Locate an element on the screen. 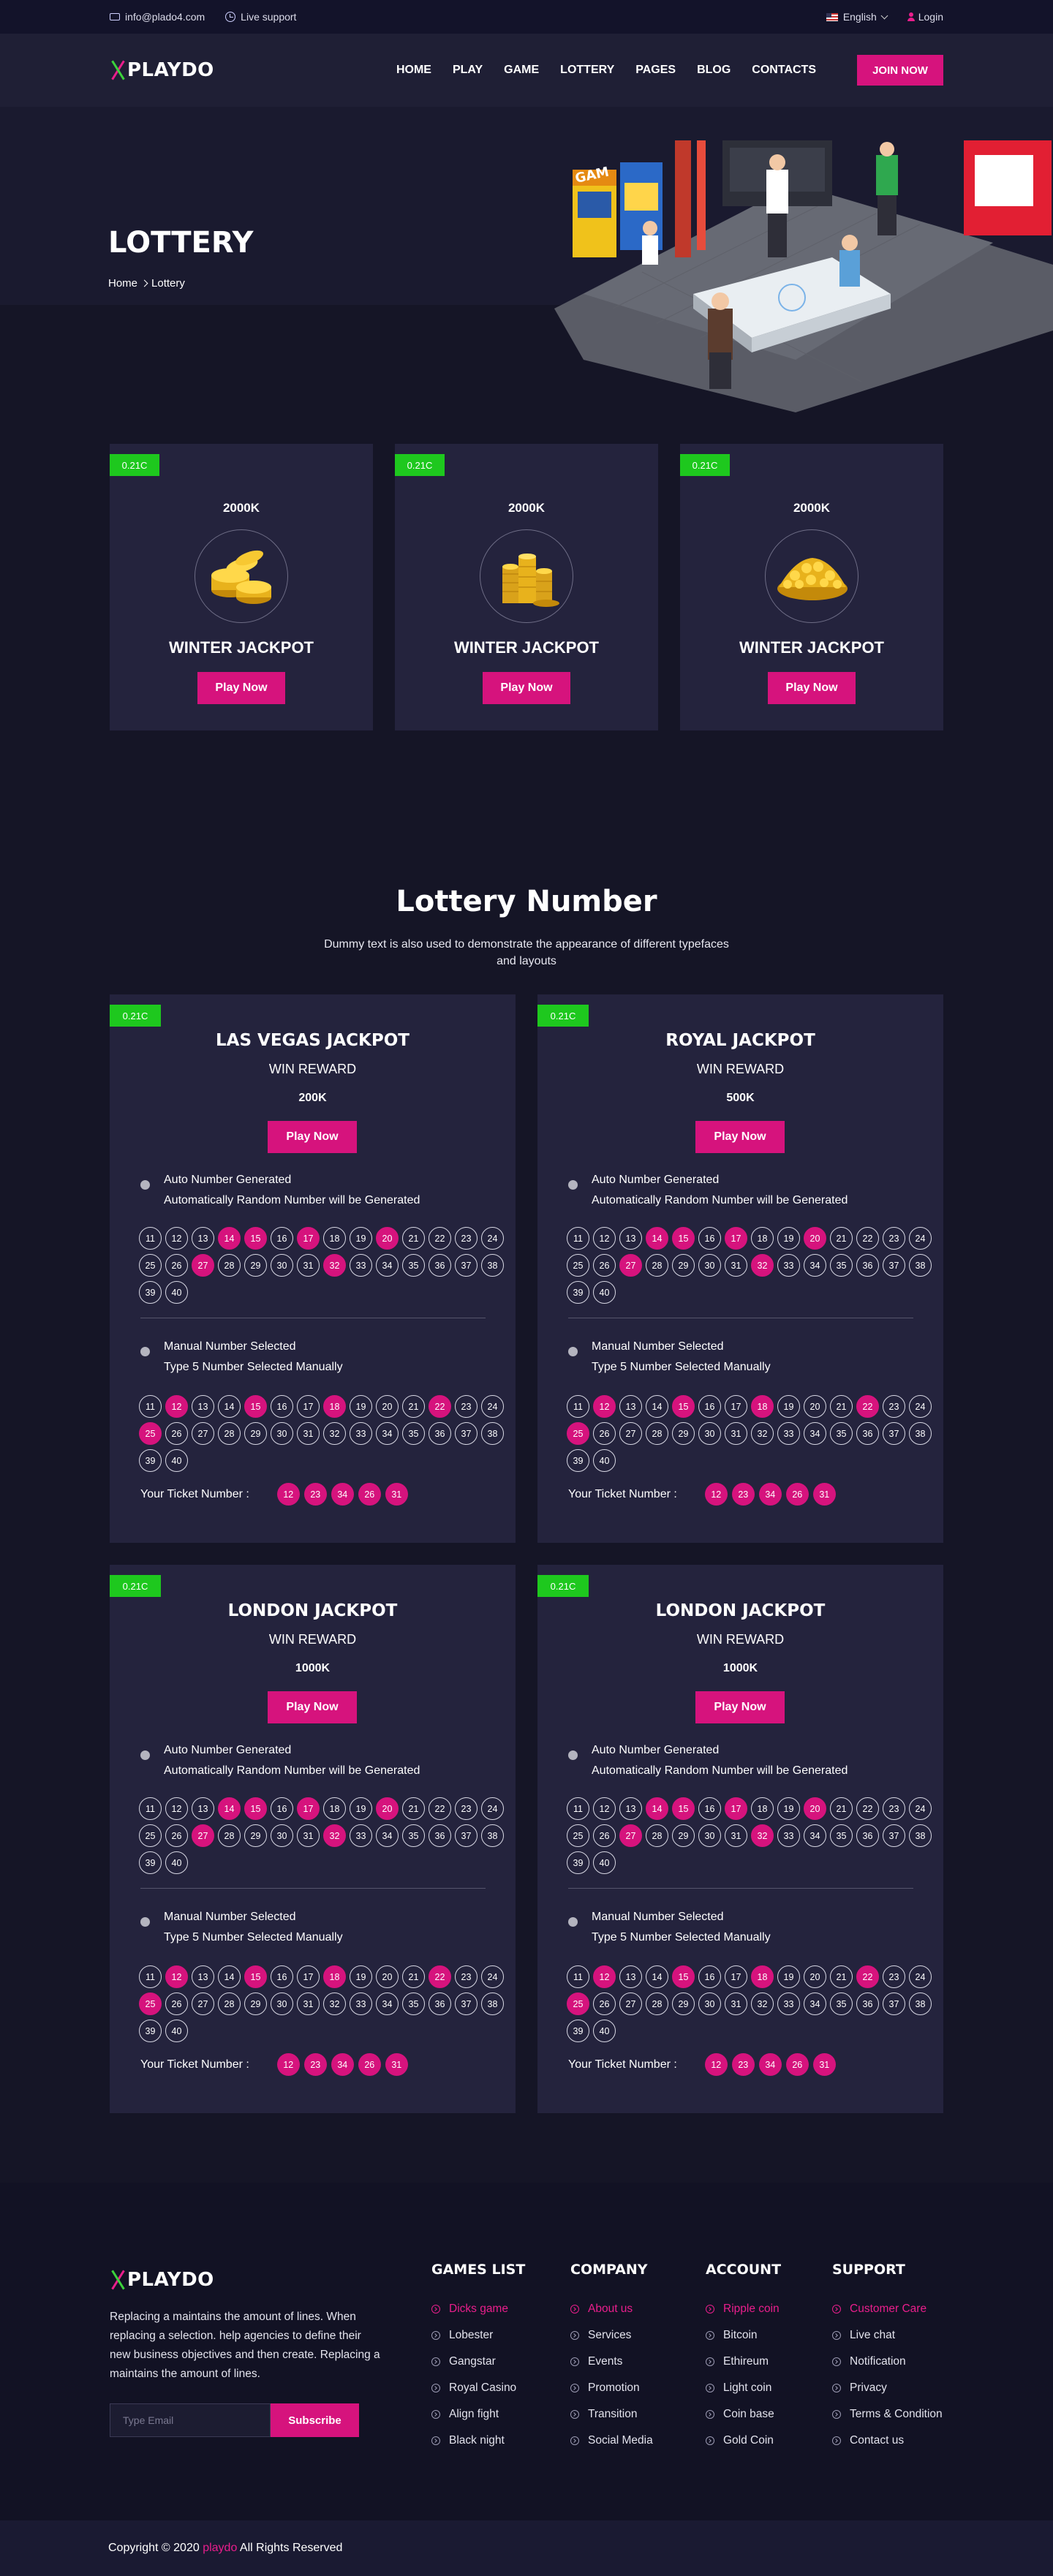 This screenshot has width=1053, height=2576. auto-number-ball: 21 is located at coordinates (841, 1808).